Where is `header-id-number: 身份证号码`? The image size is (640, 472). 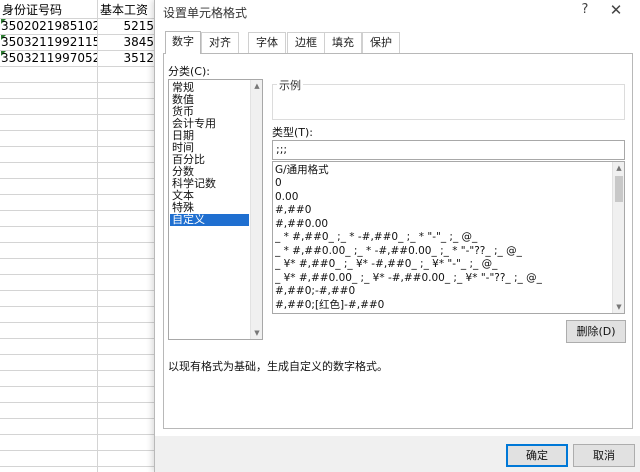
header-id-number: 身份证号码 is located at coordinates (49, 10).